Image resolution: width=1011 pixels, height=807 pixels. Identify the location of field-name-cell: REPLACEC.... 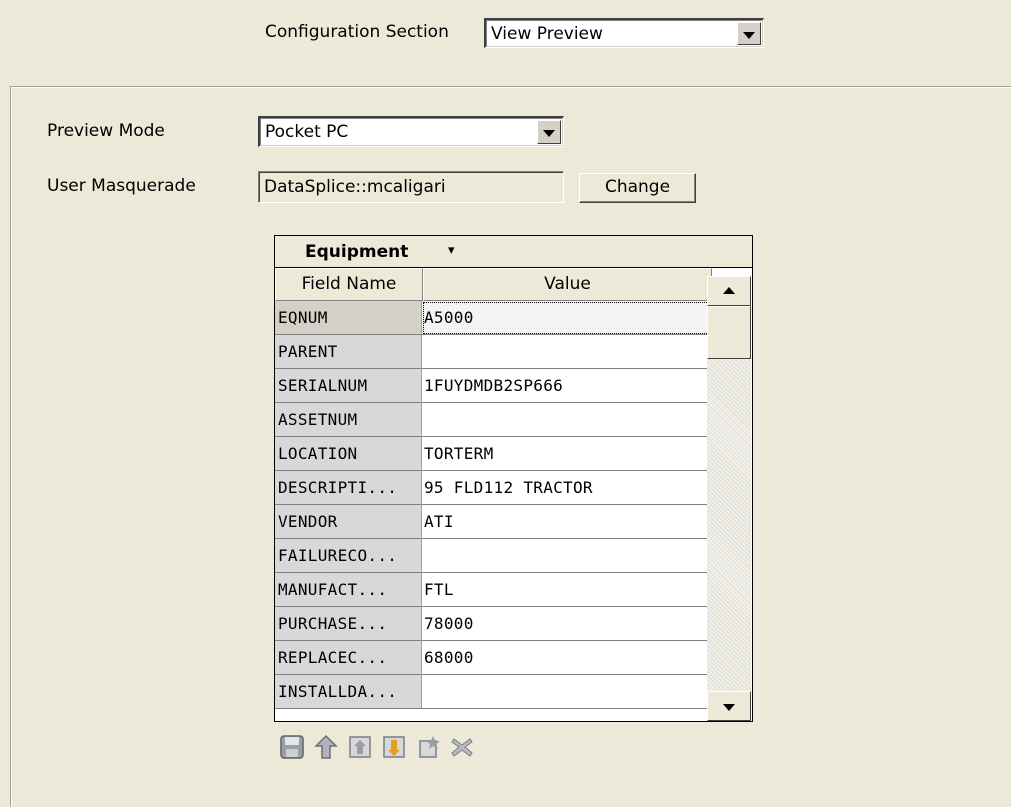
(348, 658).